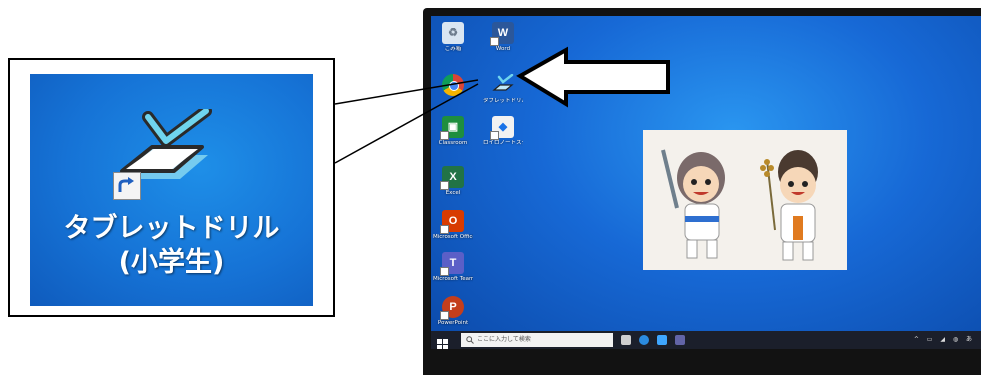 The width and height of the screenshot is (981, 375). What do you see at coordinates (593, 77) in the screenshot?
I see `pointing-arrow-icon` at bounding box center [593, 77].